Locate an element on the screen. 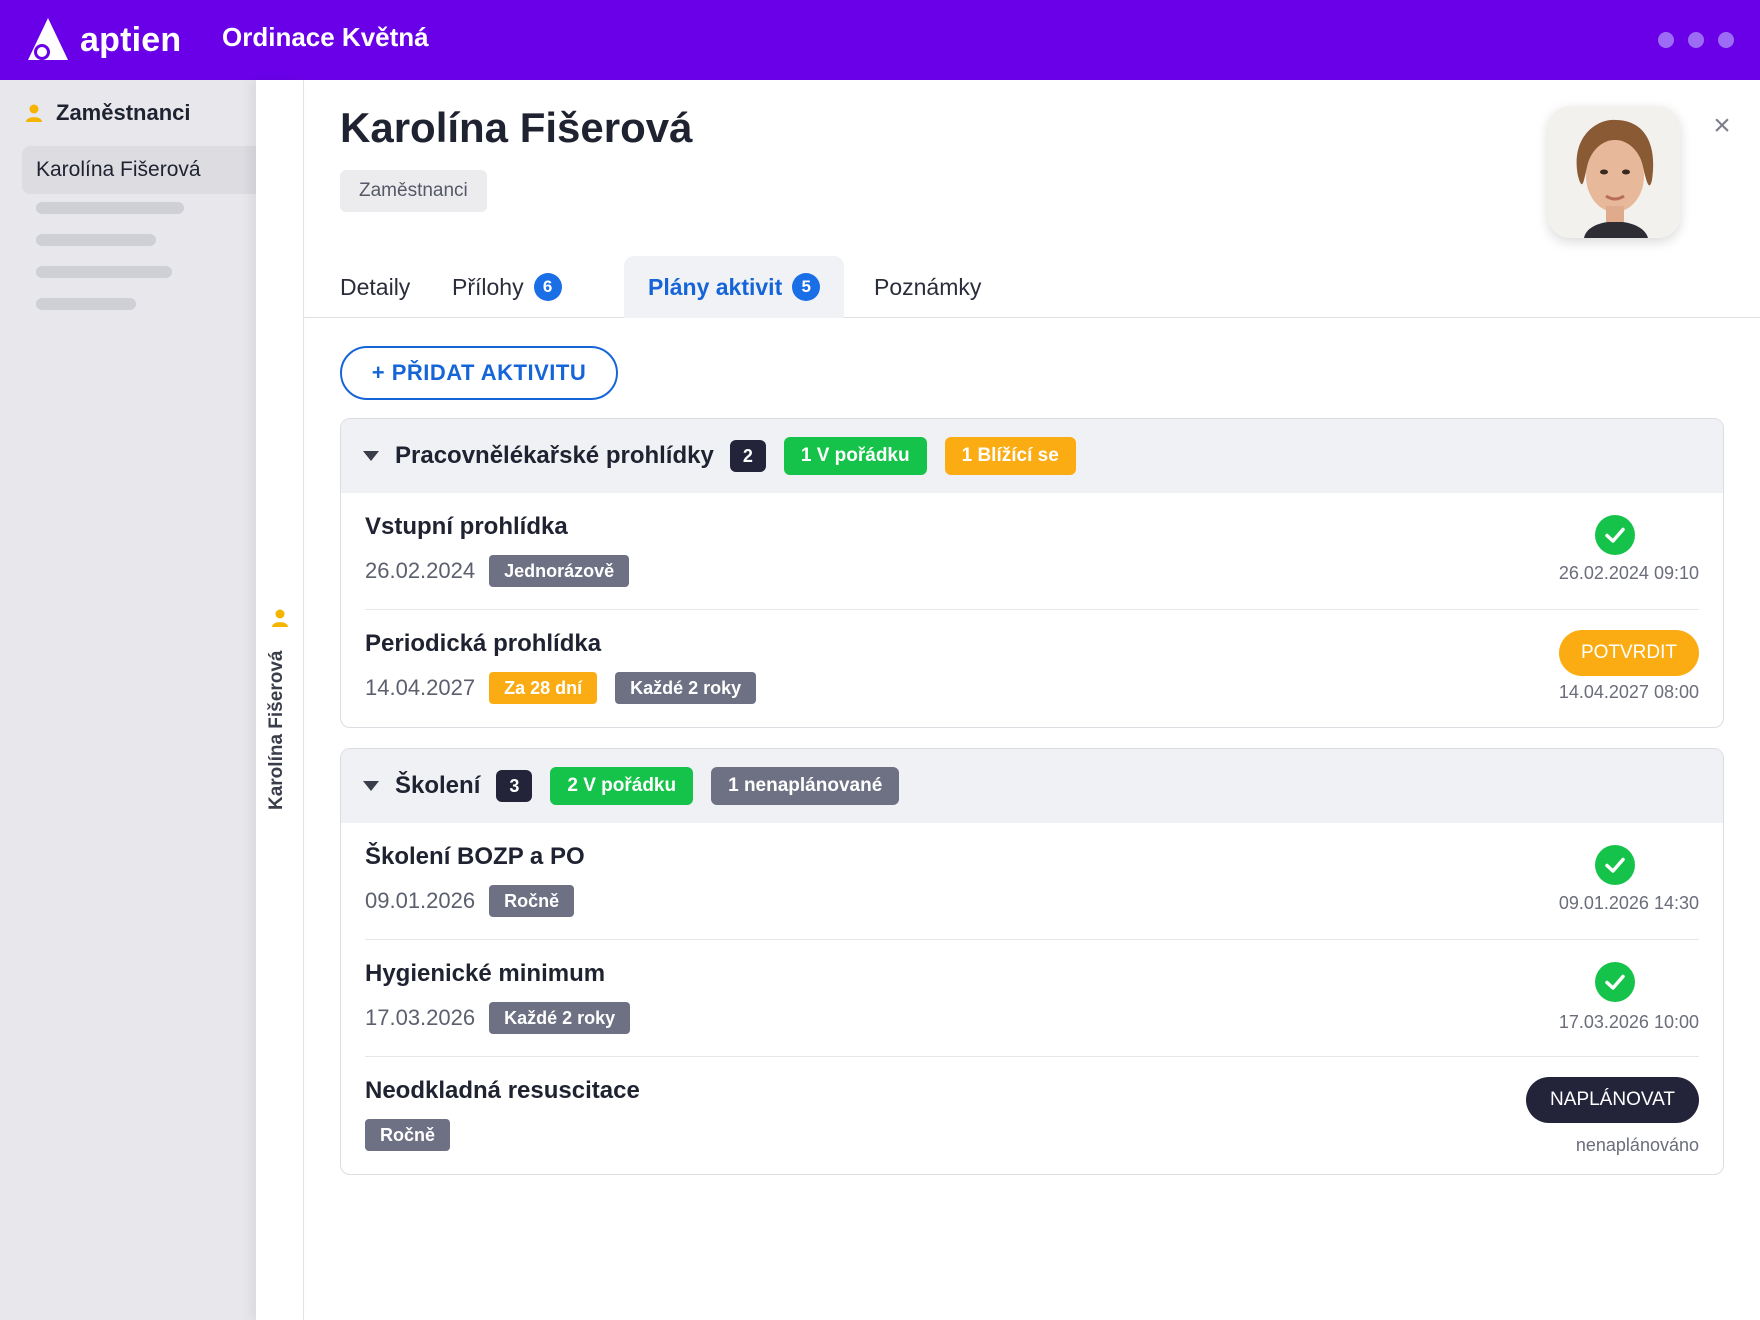 The width and height of the screenshot is (1760, 1320). scheduled-timestamp: 14.04.2027 08:00 is located at coordinates (1628, 692).